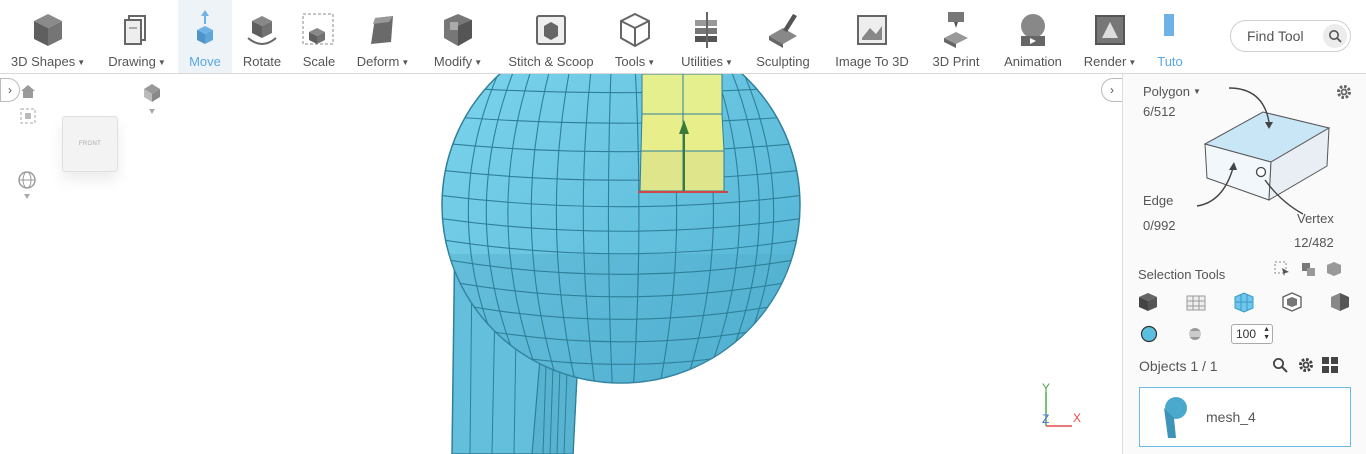  I want to click on deform-icon, so click(383, 30).